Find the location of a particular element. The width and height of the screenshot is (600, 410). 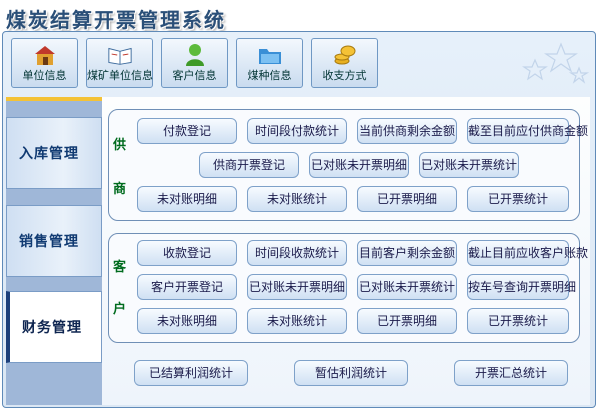

supplier-group-title-top: 供 is located at coordinates (120, 145).